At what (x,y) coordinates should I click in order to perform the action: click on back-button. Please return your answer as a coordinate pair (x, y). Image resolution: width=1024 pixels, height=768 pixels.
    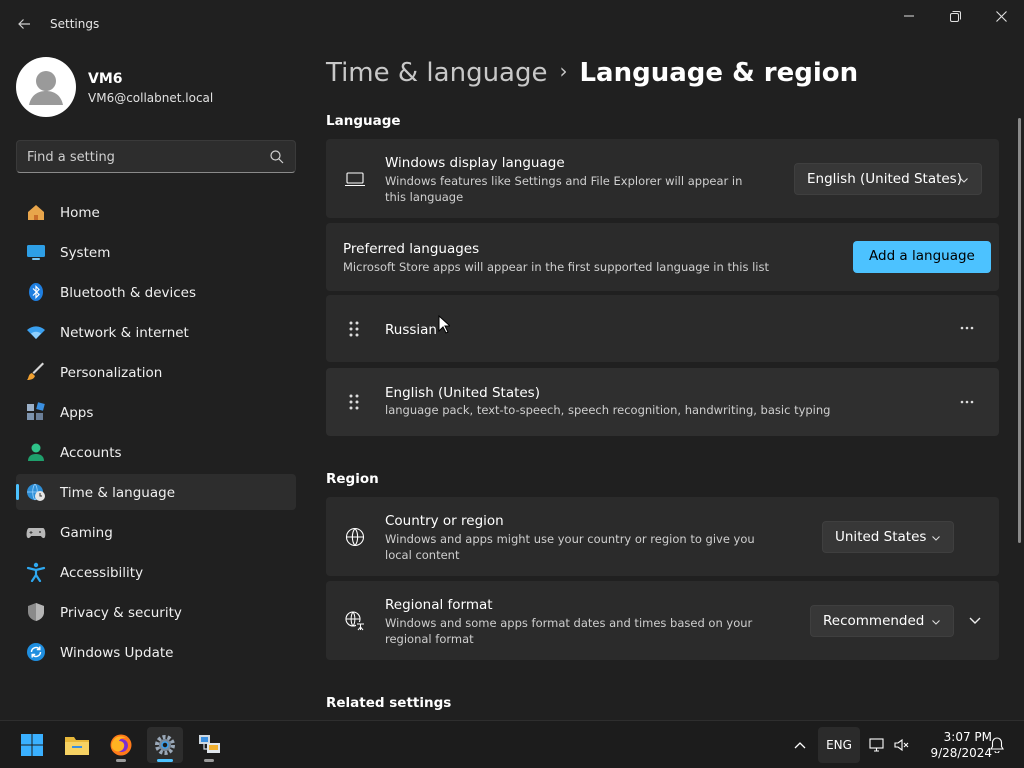
    Looking at the image, I should click on (24, 24).